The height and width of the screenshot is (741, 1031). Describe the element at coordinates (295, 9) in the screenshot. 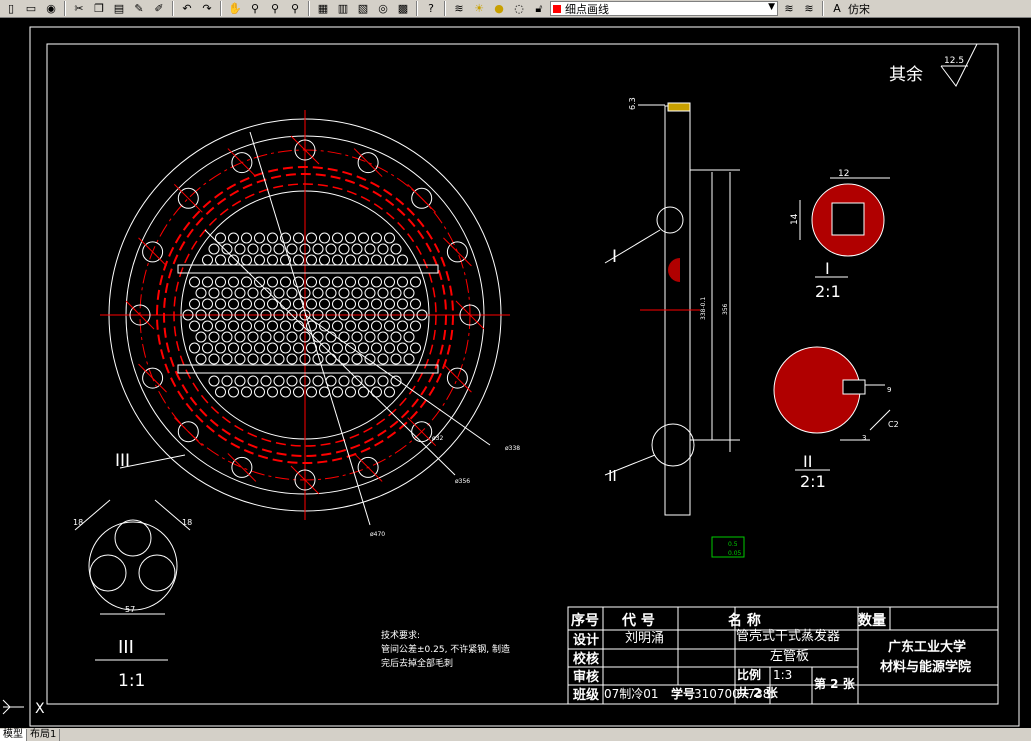

I see `zoom-previous-icon: ⚲` at that location.